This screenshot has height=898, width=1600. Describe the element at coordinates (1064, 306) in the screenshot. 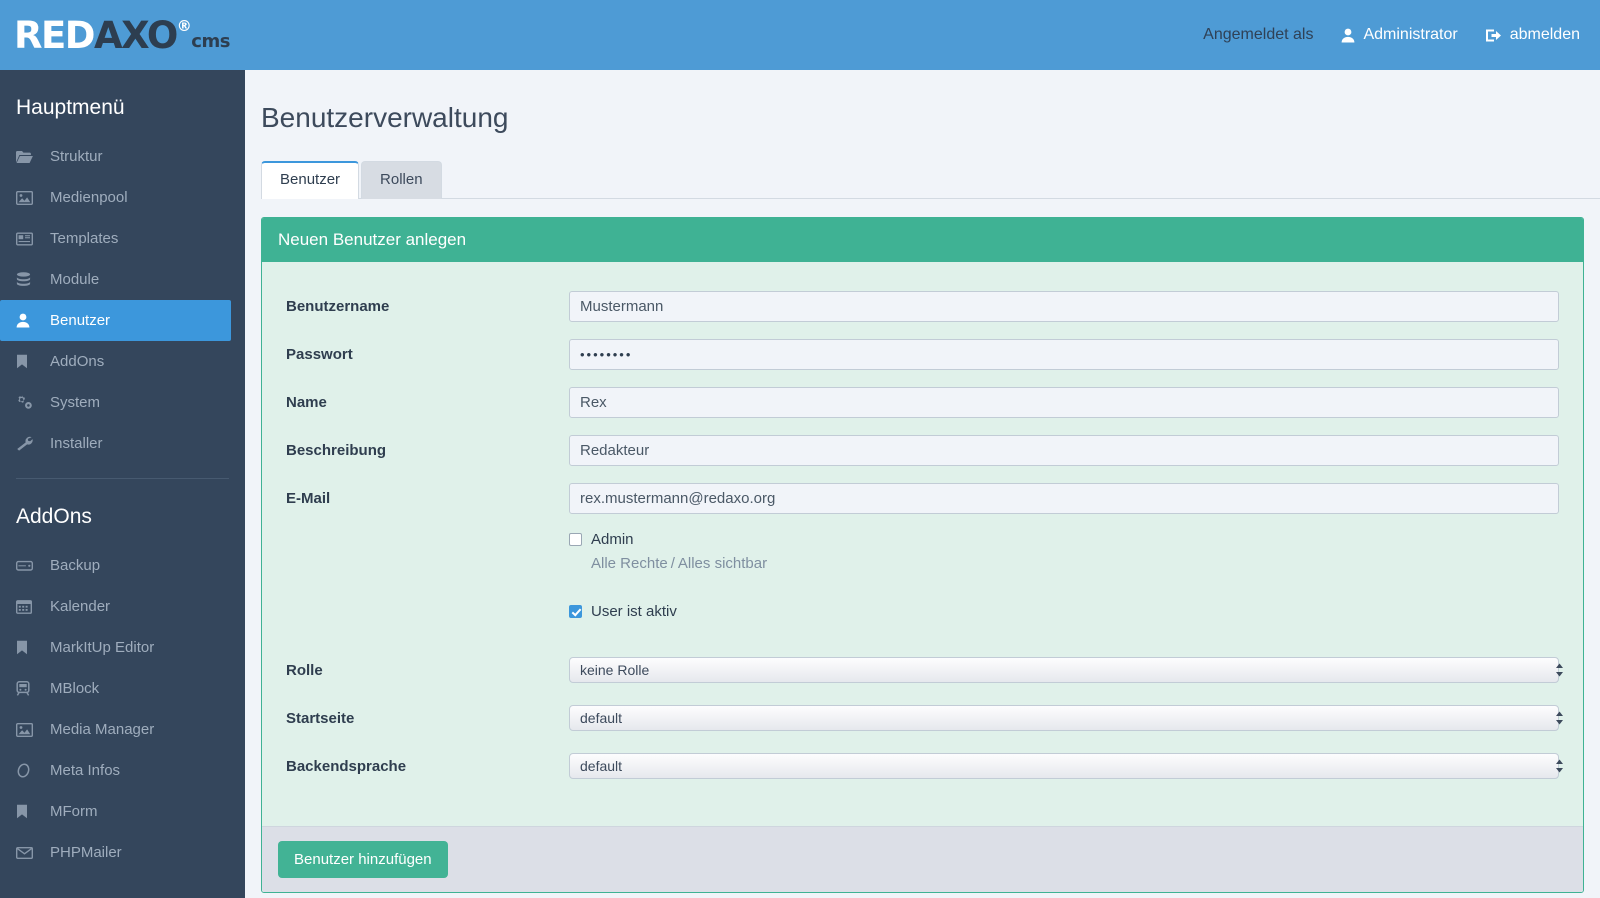

I see `username-input` at that location.